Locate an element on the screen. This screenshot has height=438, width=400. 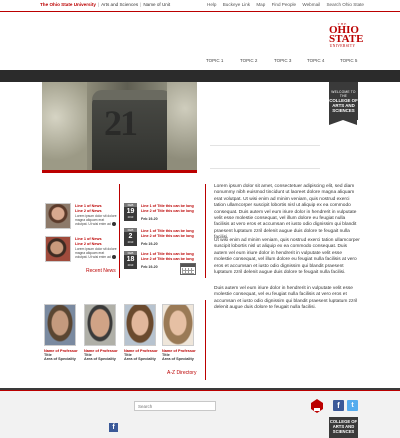
footer-search-input is located at coordinates (175, 406).